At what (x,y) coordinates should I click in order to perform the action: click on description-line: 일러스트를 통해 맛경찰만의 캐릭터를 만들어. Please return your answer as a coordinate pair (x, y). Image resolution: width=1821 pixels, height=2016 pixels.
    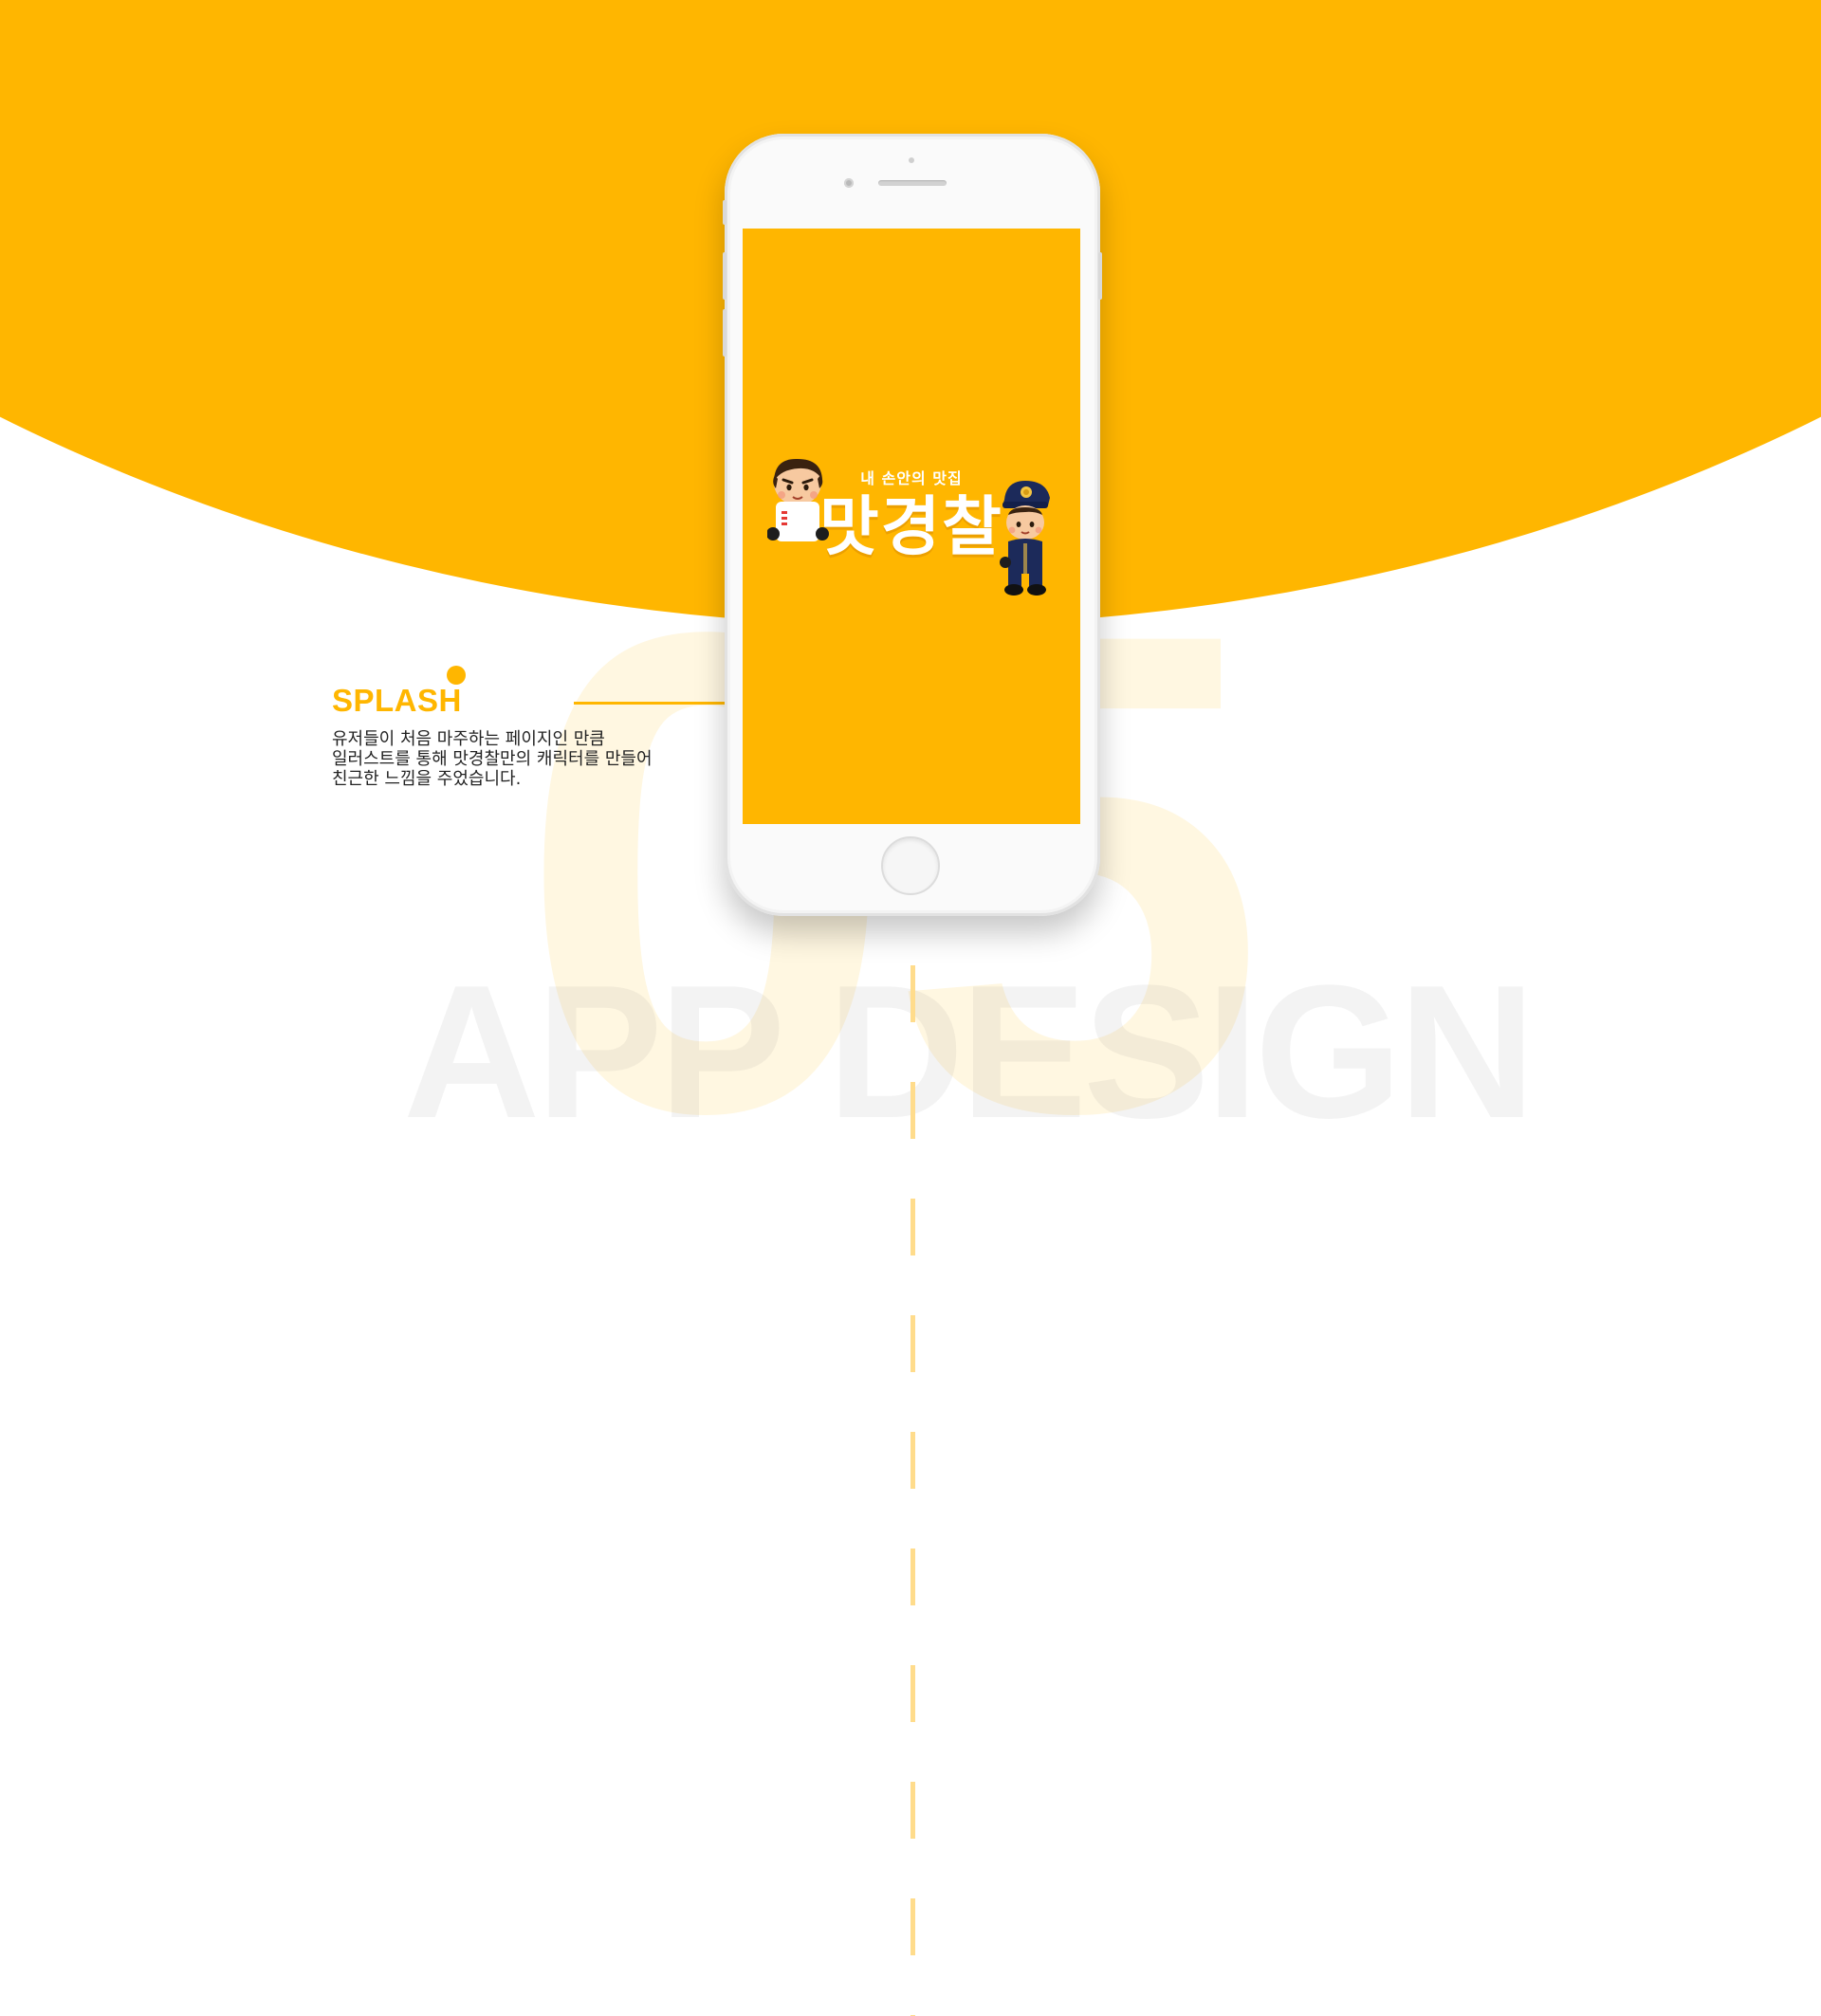
    Looking at the image, I should click on (492, 759).